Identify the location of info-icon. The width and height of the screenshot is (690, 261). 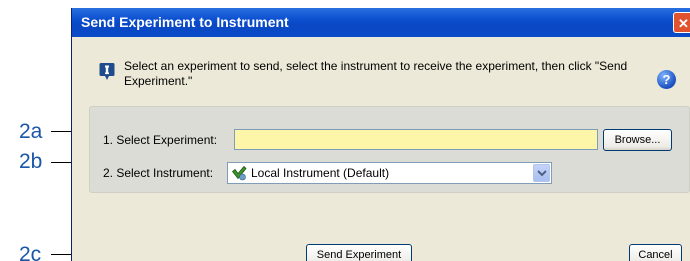
(107, 71).